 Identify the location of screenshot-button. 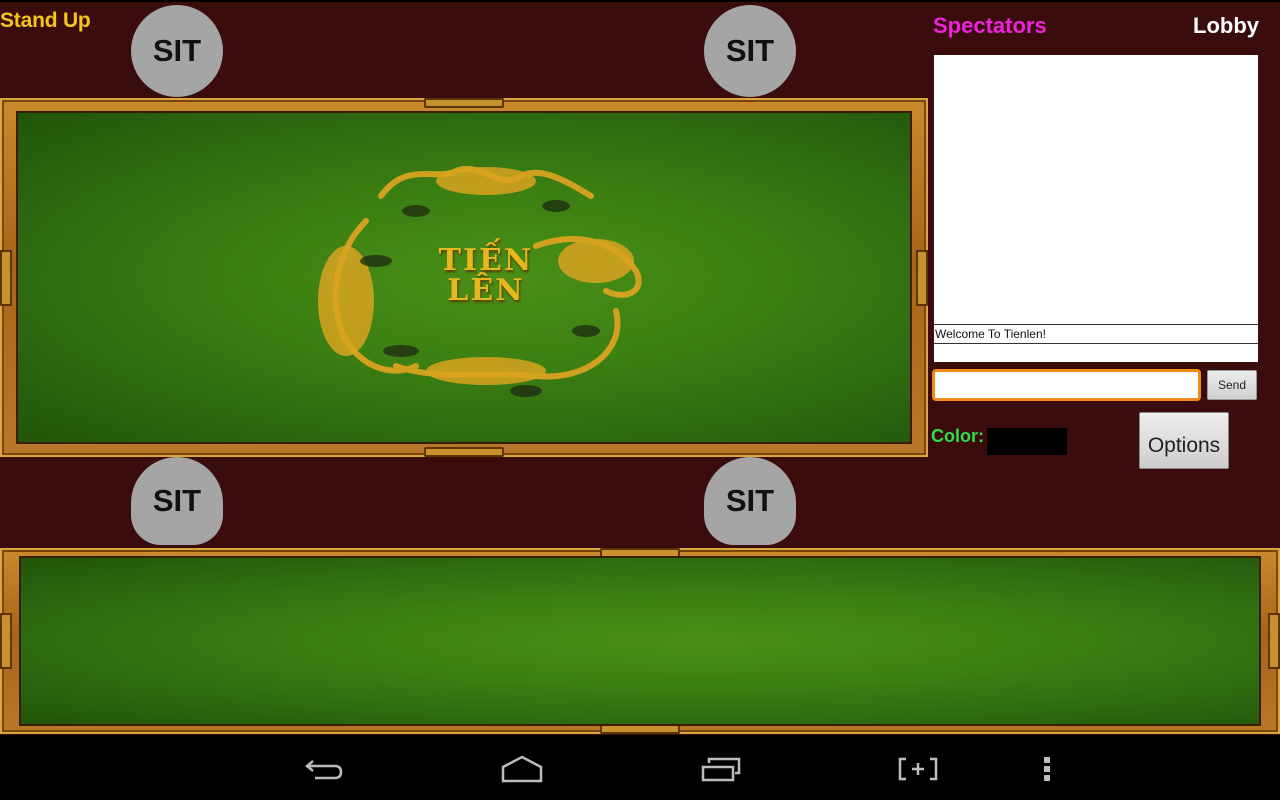
(918, 769).